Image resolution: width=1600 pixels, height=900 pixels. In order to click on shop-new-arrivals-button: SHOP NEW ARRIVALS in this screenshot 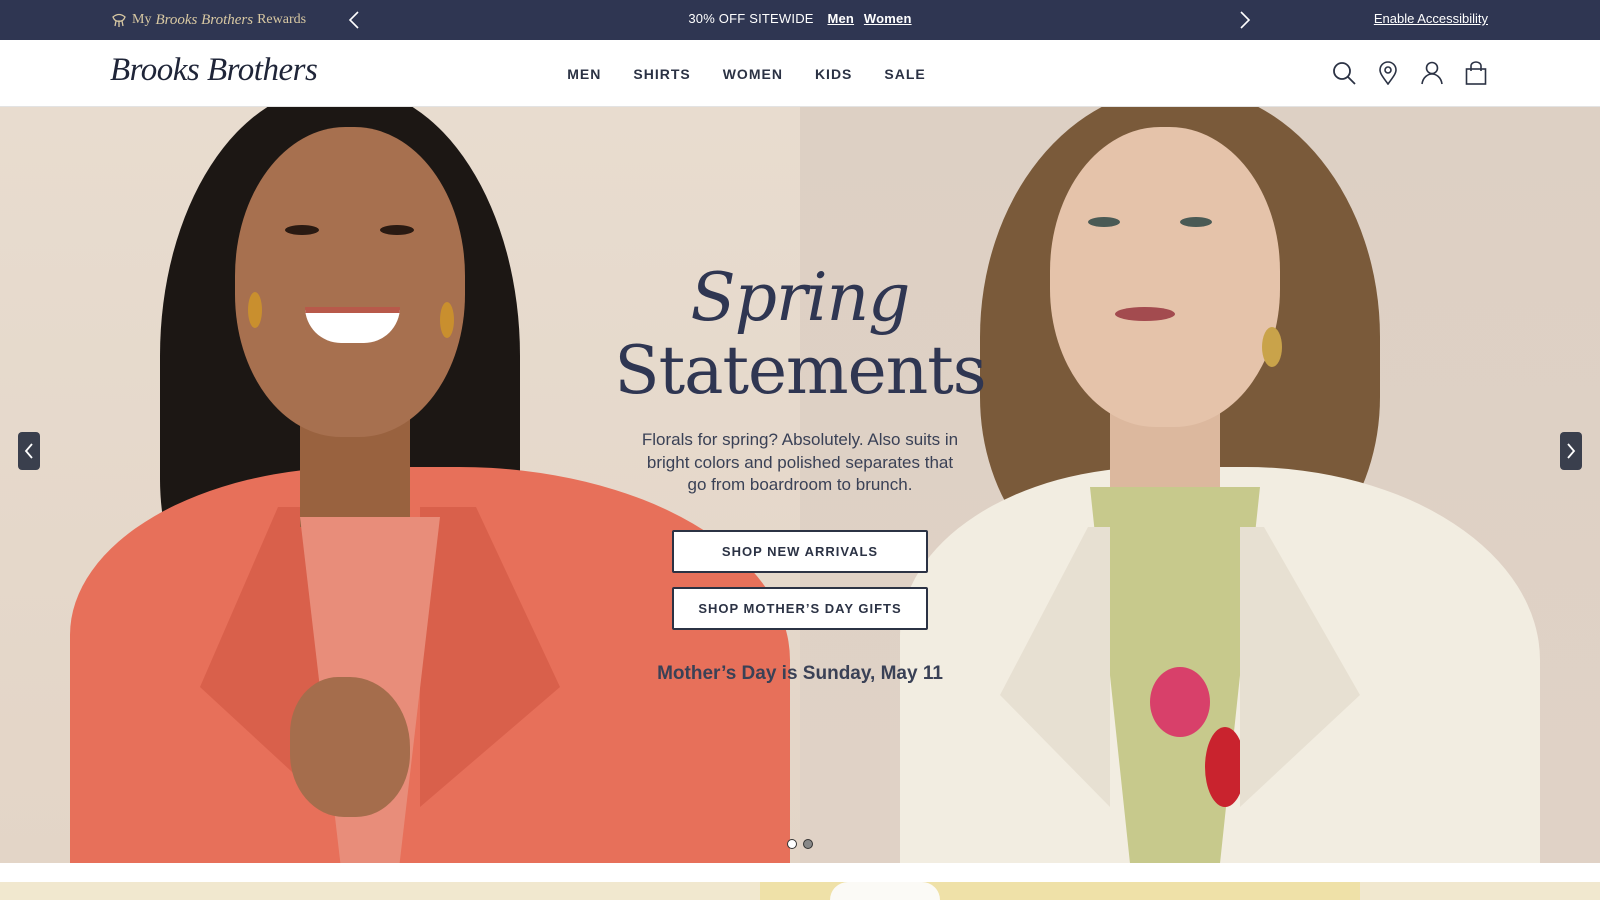, I will do `click(800, 551)`.